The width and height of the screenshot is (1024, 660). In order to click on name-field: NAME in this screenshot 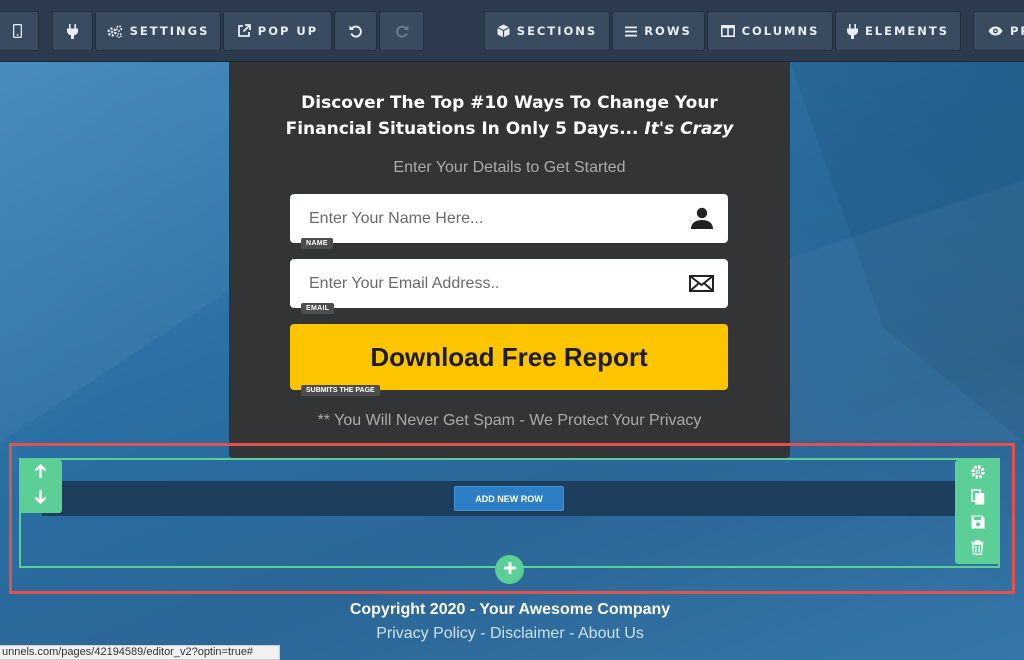, I will do `click(509, 221)`.